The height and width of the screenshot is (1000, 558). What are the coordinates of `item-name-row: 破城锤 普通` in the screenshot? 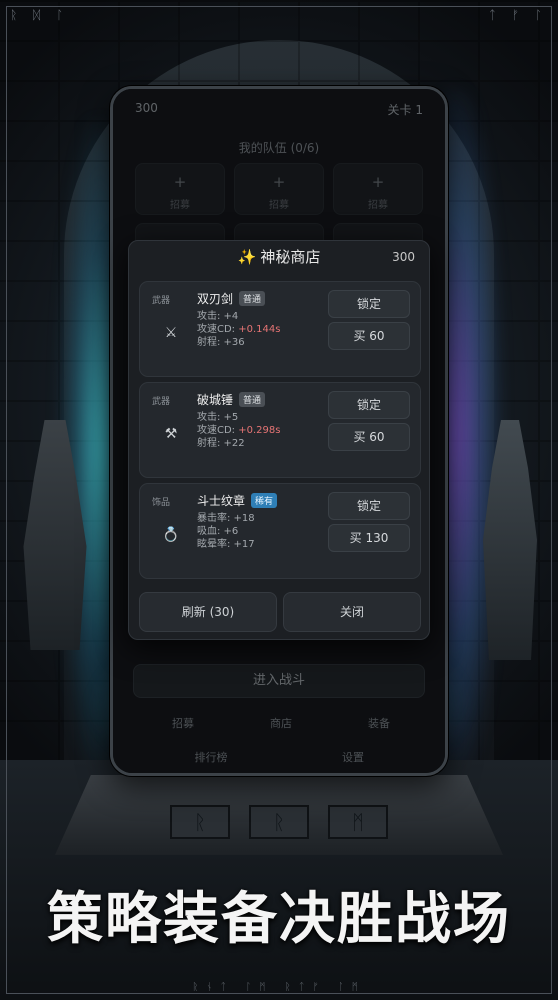 It's located at (231, 399).